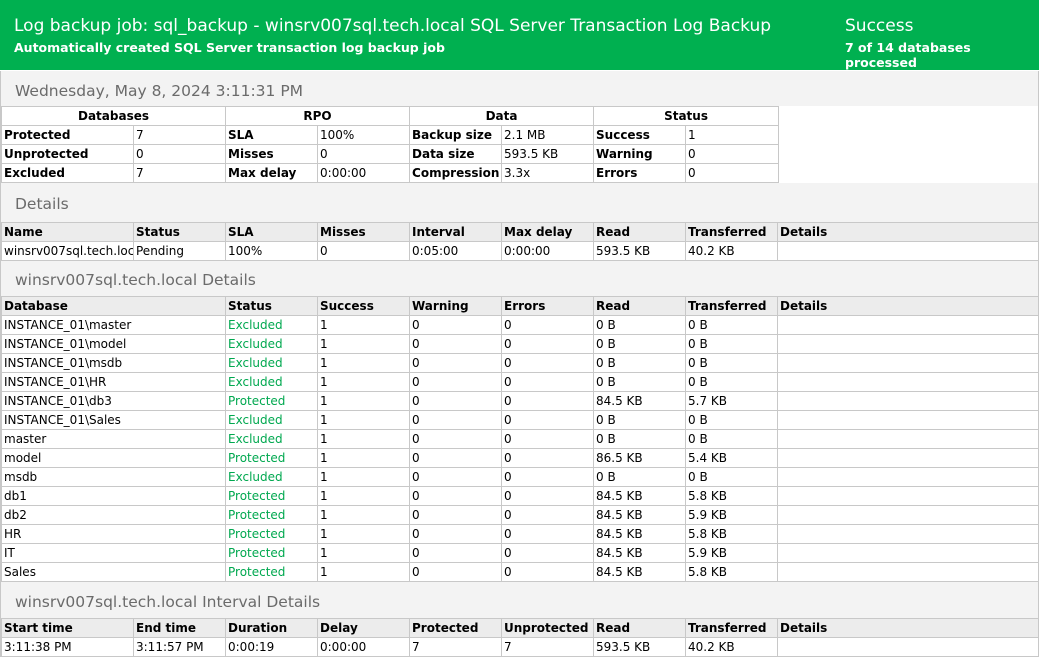 The image size is (1039, 660). What do you see at coordinates (272, 173) in the screenshot?
I see `table-cell: Max delay` at bounding box center [272, 173].